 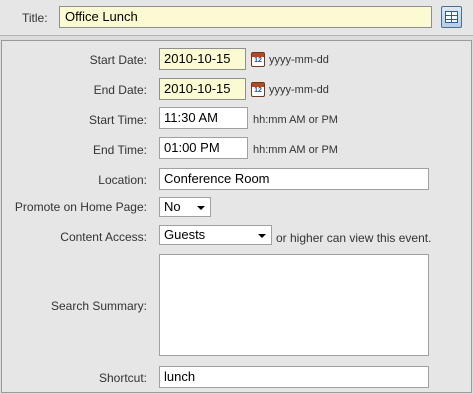 What do you see at coordinates (185, 207) in the screenshot?
I see `promote-select: No` at bounding box center [185, 207].